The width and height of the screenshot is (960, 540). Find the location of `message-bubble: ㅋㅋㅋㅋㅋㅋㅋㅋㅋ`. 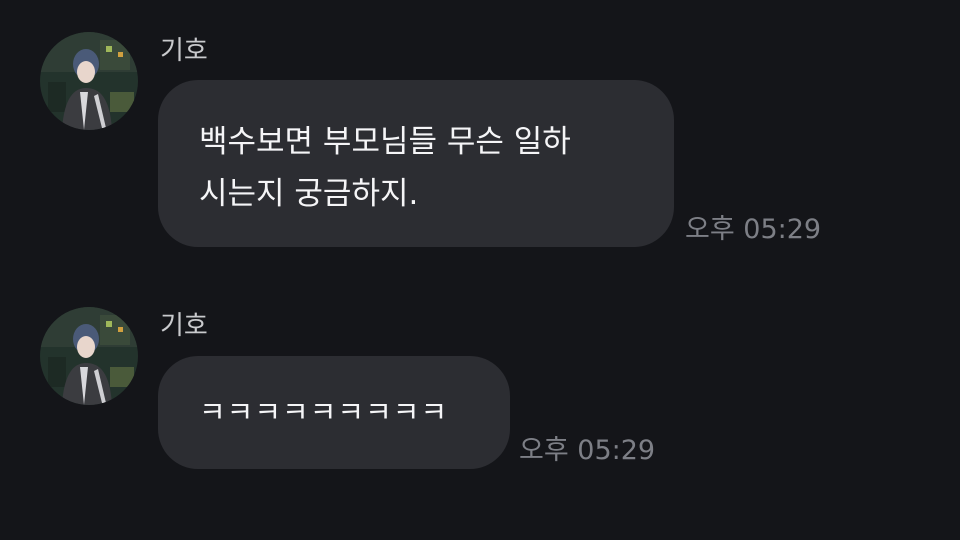

message-bubble: ㅋㅋㅋㅋㅋㅋㅋㅋㅋ is located at coordinates (334, 412).